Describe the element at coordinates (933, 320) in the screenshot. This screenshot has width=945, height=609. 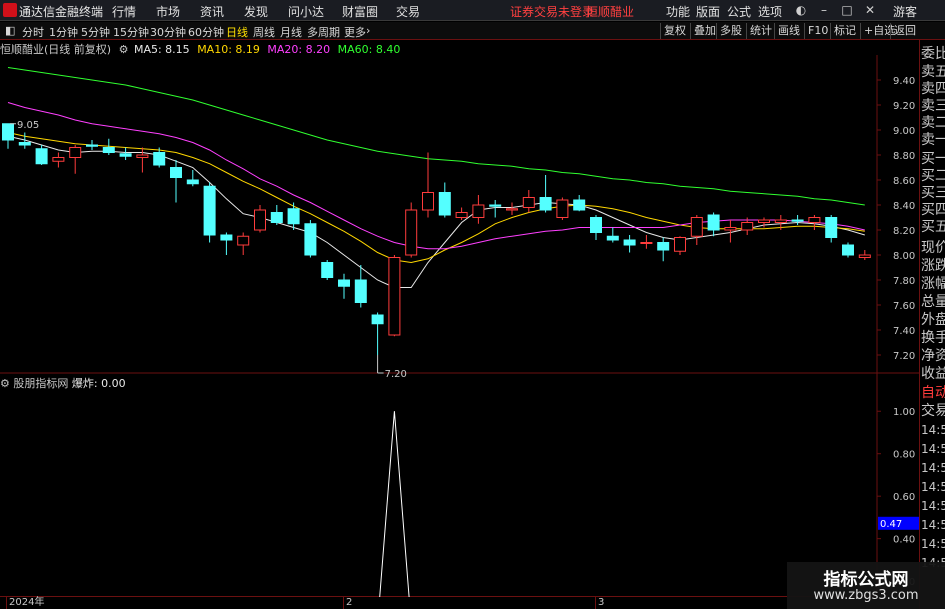
I see `label-outer-vol: 外盘` at that location.